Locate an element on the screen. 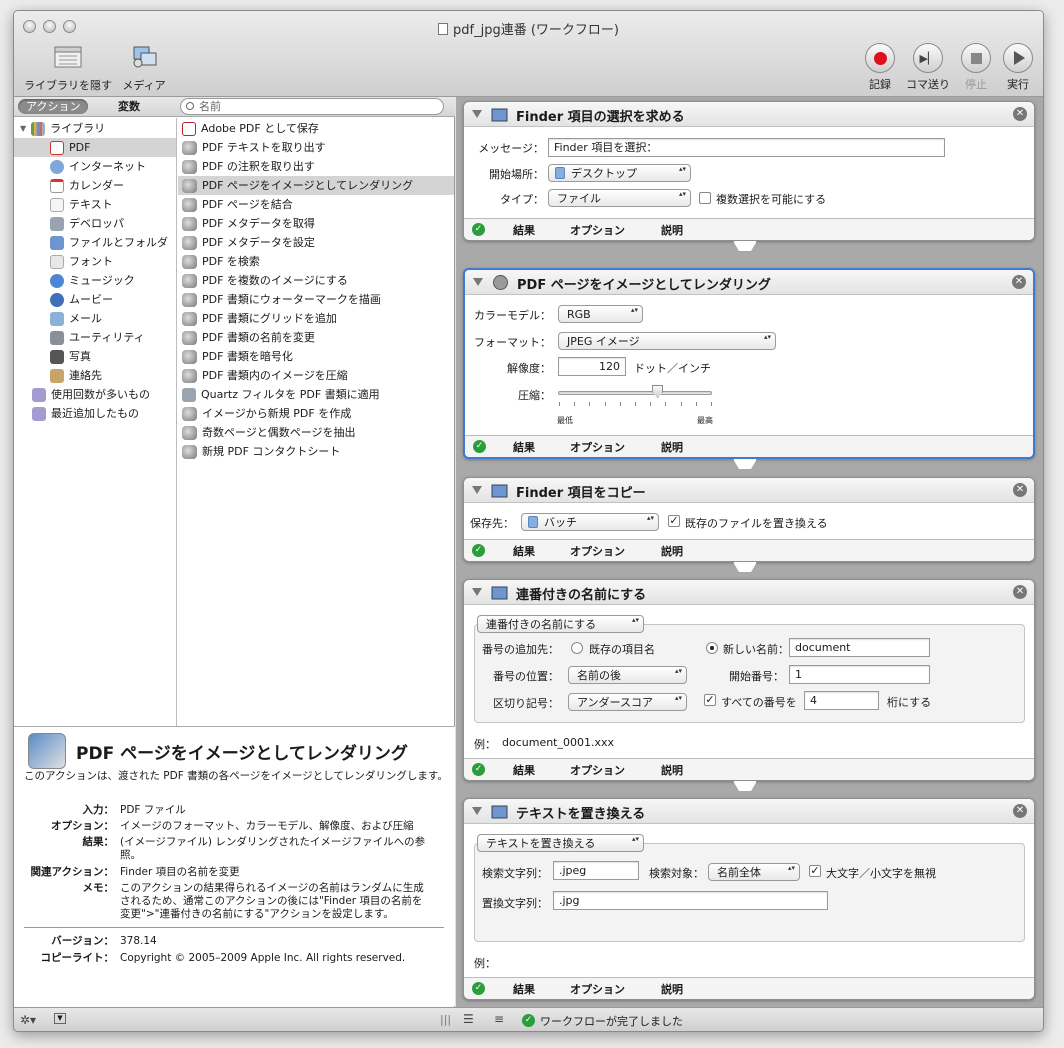  tree-item-internet: インターネット is located at coordinates (98, 166).